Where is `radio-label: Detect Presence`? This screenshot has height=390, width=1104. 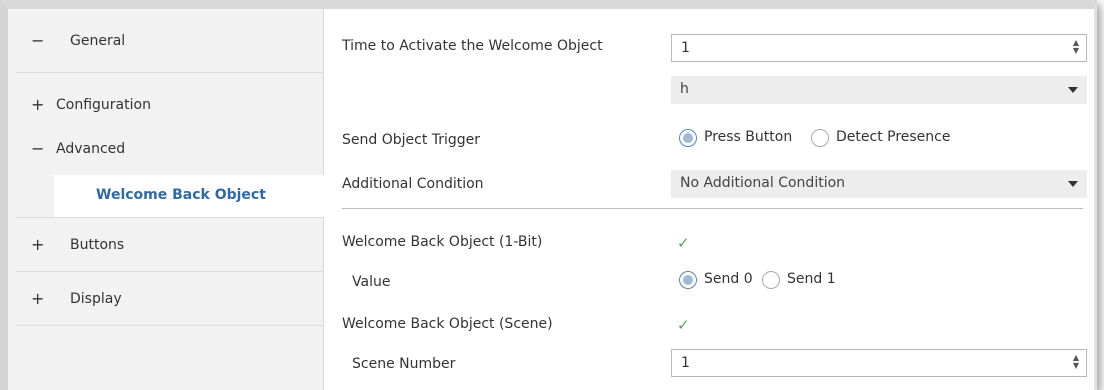
radio-label: Detect Presence is located at coordinates (893, 137).